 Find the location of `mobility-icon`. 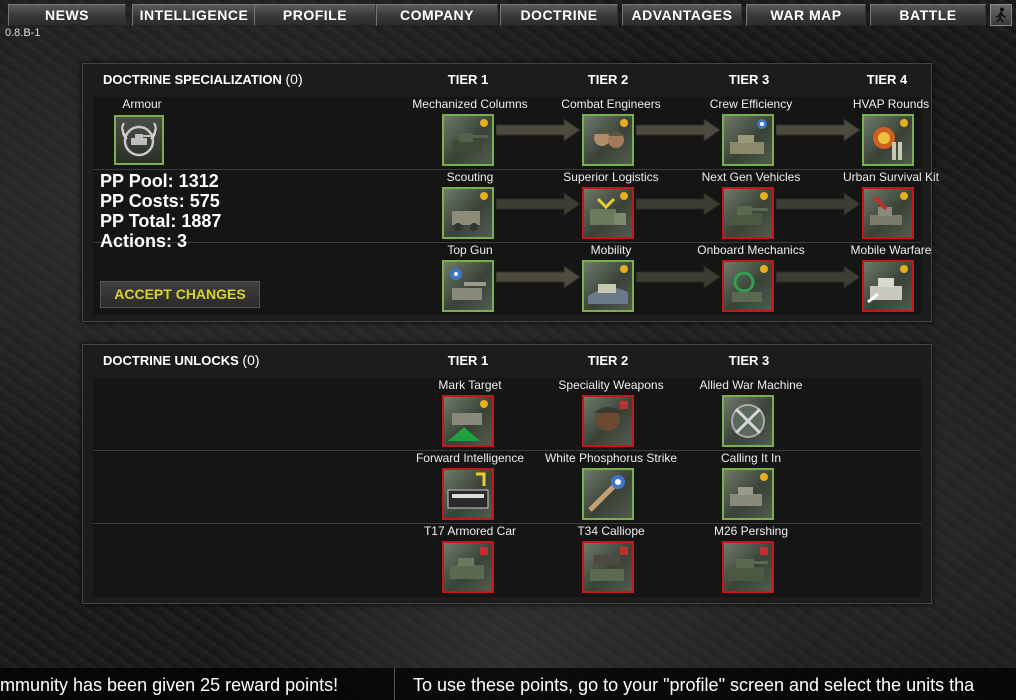

mobility-icon is located at coordinates (608, 286).